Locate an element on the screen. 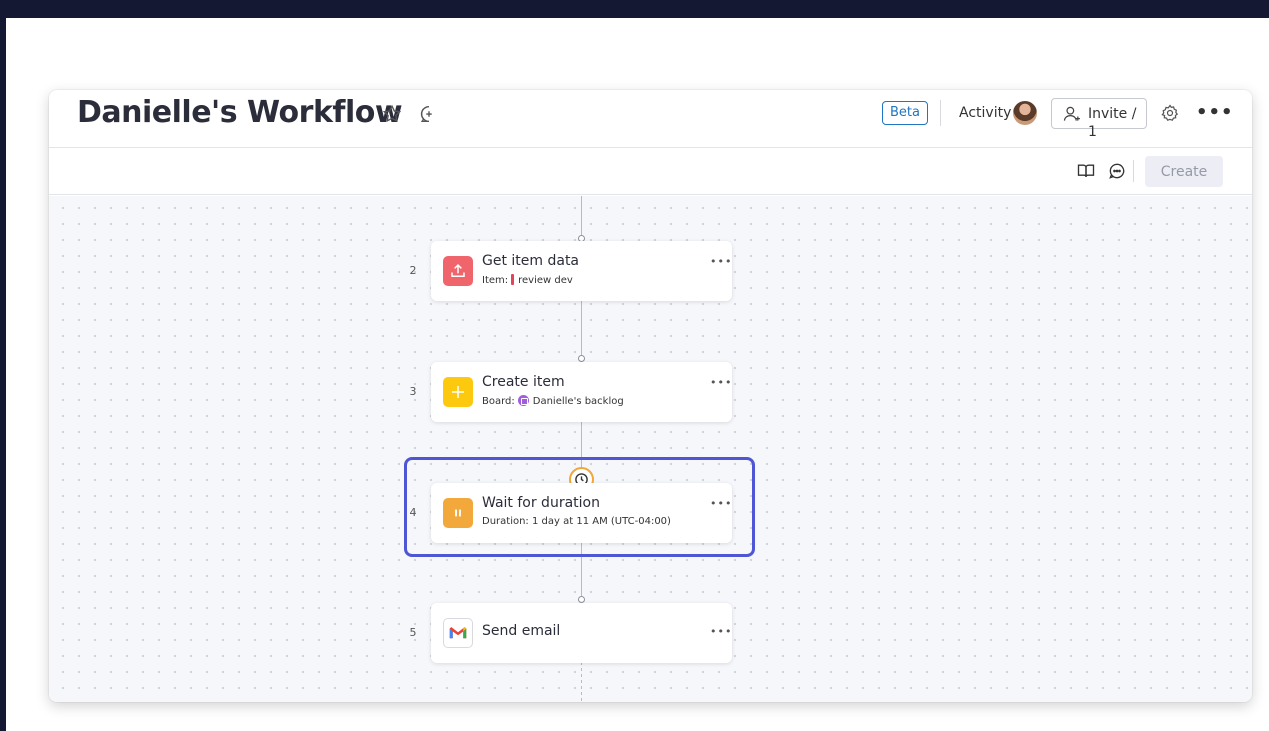 Image resolution: width=1269 pixels, height=731 pixels. step-subtitle: Duration: 1 day at 11 AM (UTC-04:00) is located at coordinates (576, 521).